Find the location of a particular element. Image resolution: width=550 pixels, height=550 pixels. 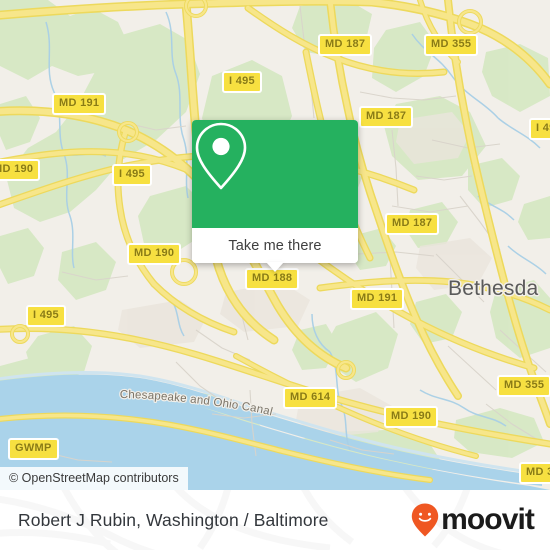

location-popup-card: Take me there is located at coordinates (275, 196).